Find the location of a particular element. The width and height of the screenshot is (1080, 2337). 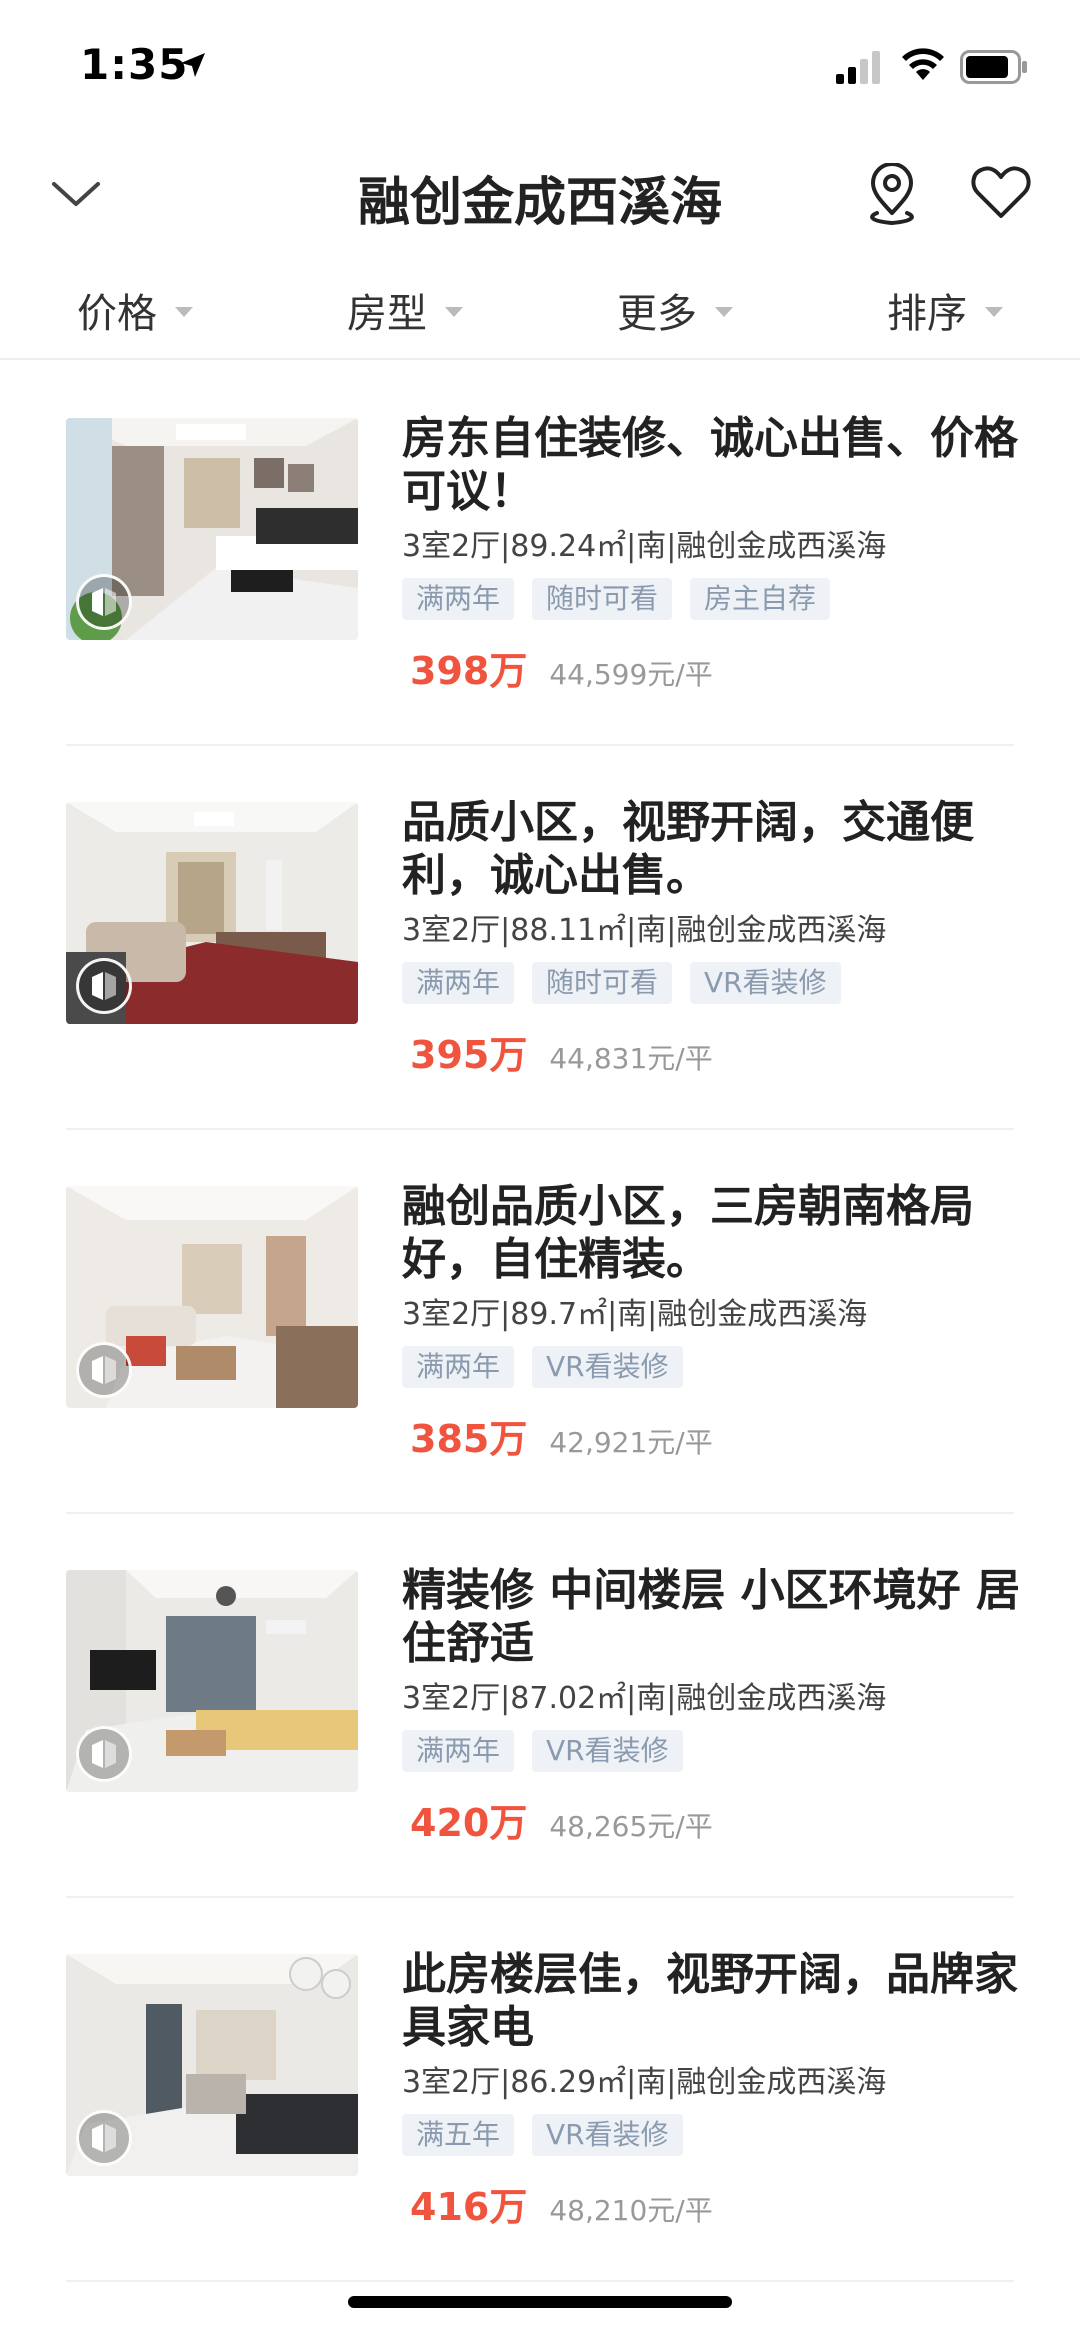

filter-label: 更多 is located at coordinates (657, 314).